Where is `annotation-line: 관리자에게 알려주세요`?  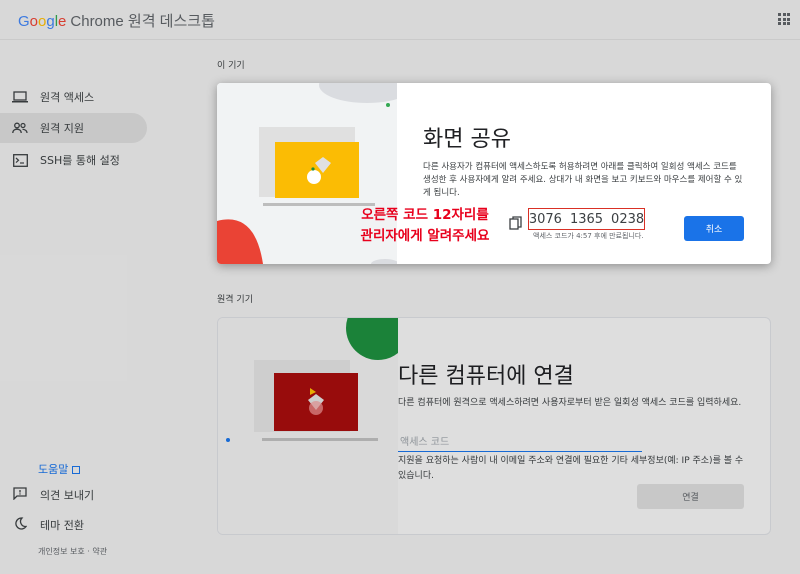
annotation-line: 관리자에게 알려주세요 is located at coordinates (425, 236).